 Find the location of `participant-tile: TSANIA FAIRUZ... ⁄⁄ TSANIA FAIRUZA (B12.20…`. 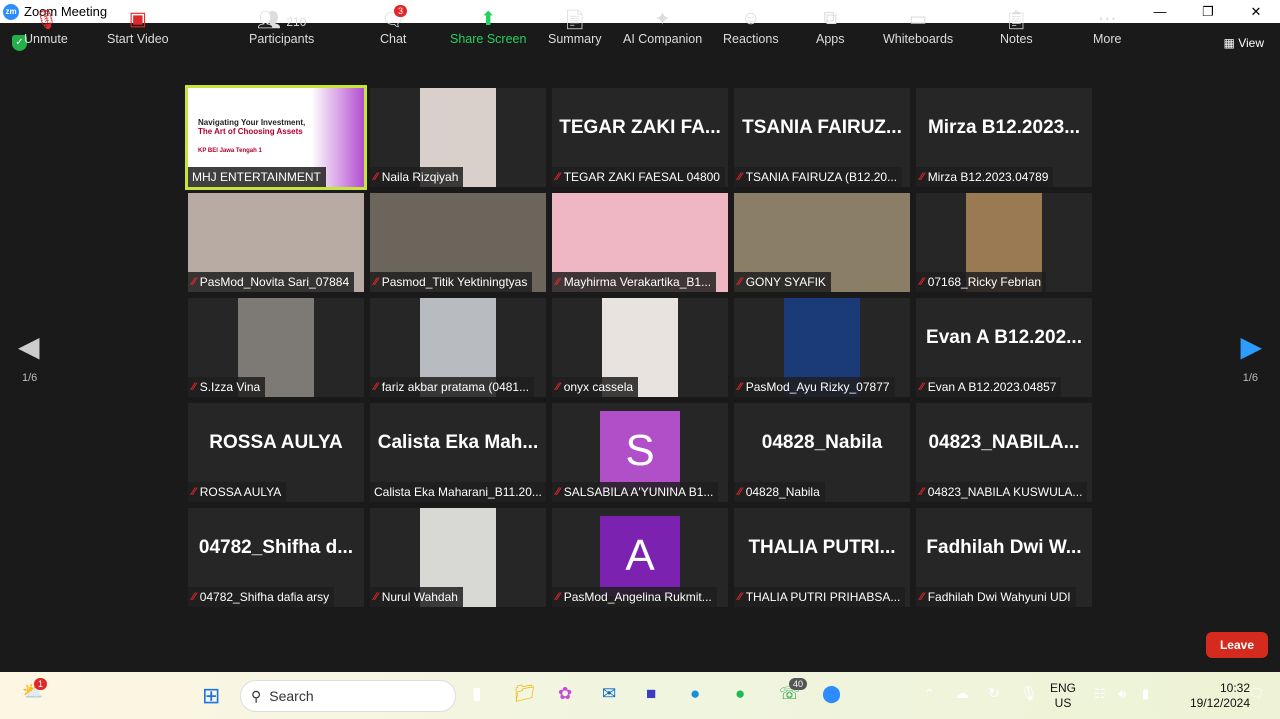

participant-tile: TSANIA FAIRUZ... ⁄⁄ TSANIA FAIRUZA (B12.20… is located at coordinates (822, 137).